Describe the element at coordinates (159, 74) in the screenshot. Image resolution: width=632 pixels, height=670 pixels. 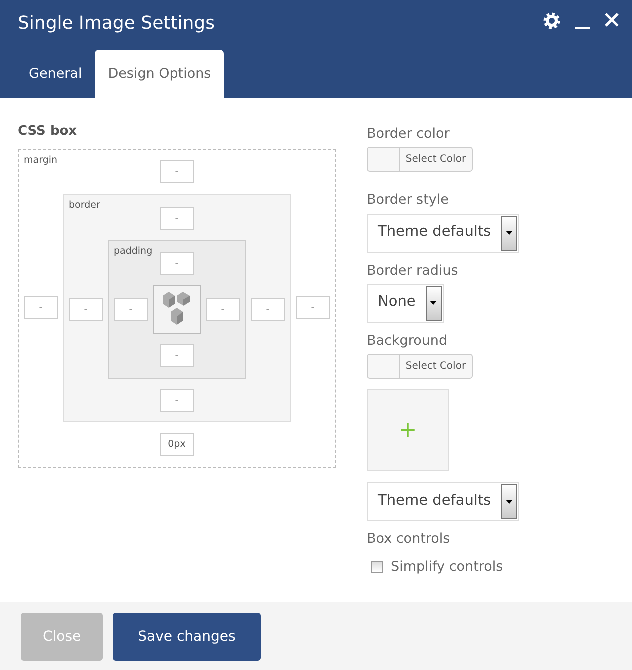
I see `tab: Design Options` at that location.